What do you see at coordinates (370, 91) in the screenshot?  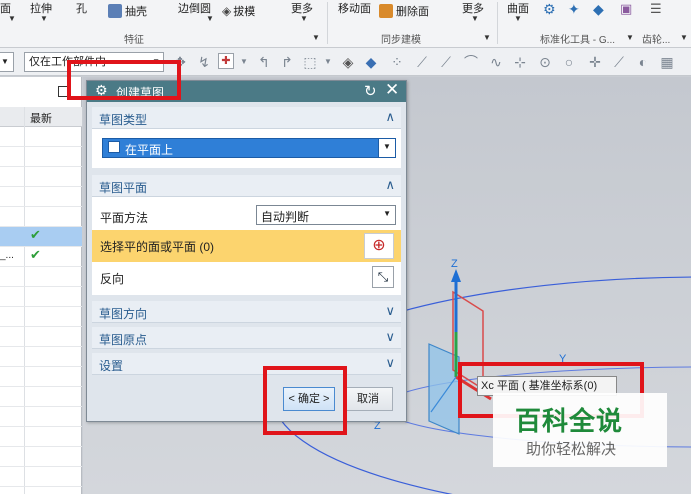 I see `reset-icon: ↻` at bounding box center [370, 91].